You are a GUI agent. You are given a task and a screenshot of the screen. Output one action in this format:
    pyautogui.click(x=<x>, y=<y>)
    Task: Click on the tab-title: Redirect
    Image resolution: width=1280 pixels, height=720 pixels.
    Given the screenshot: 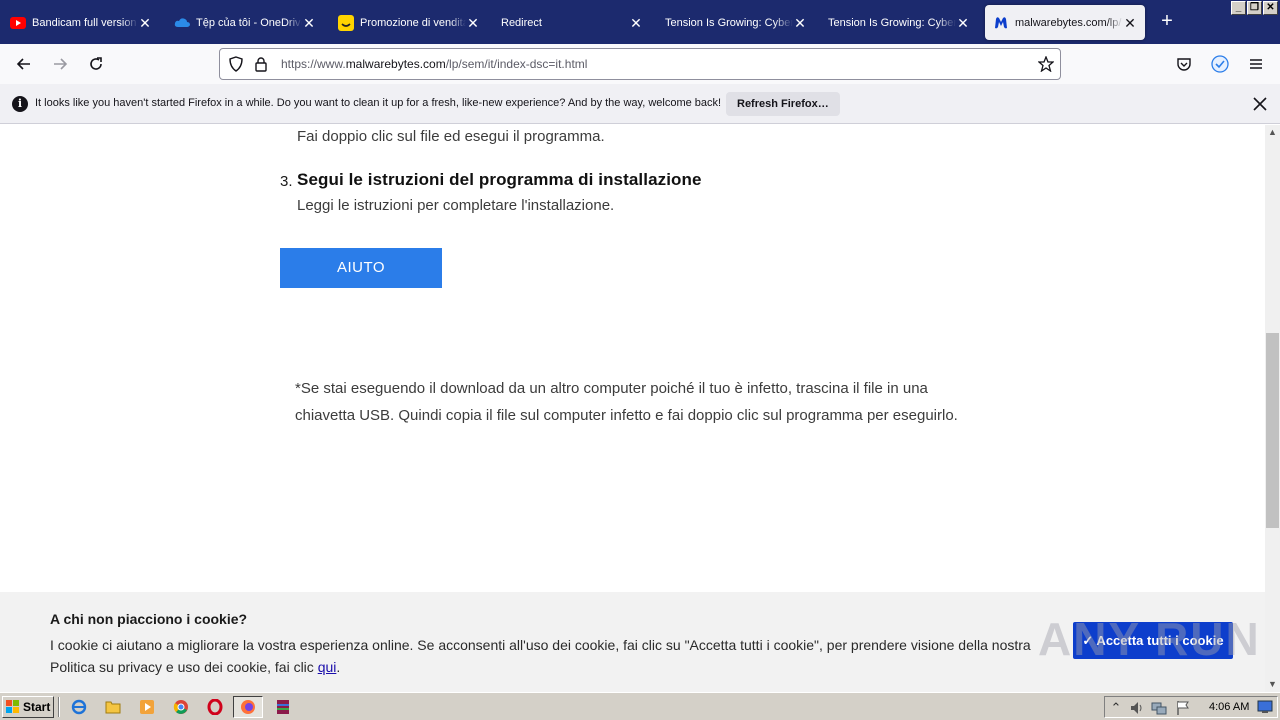 What is the action you would take?
    pyautogui.click(x=521, y=22)
    